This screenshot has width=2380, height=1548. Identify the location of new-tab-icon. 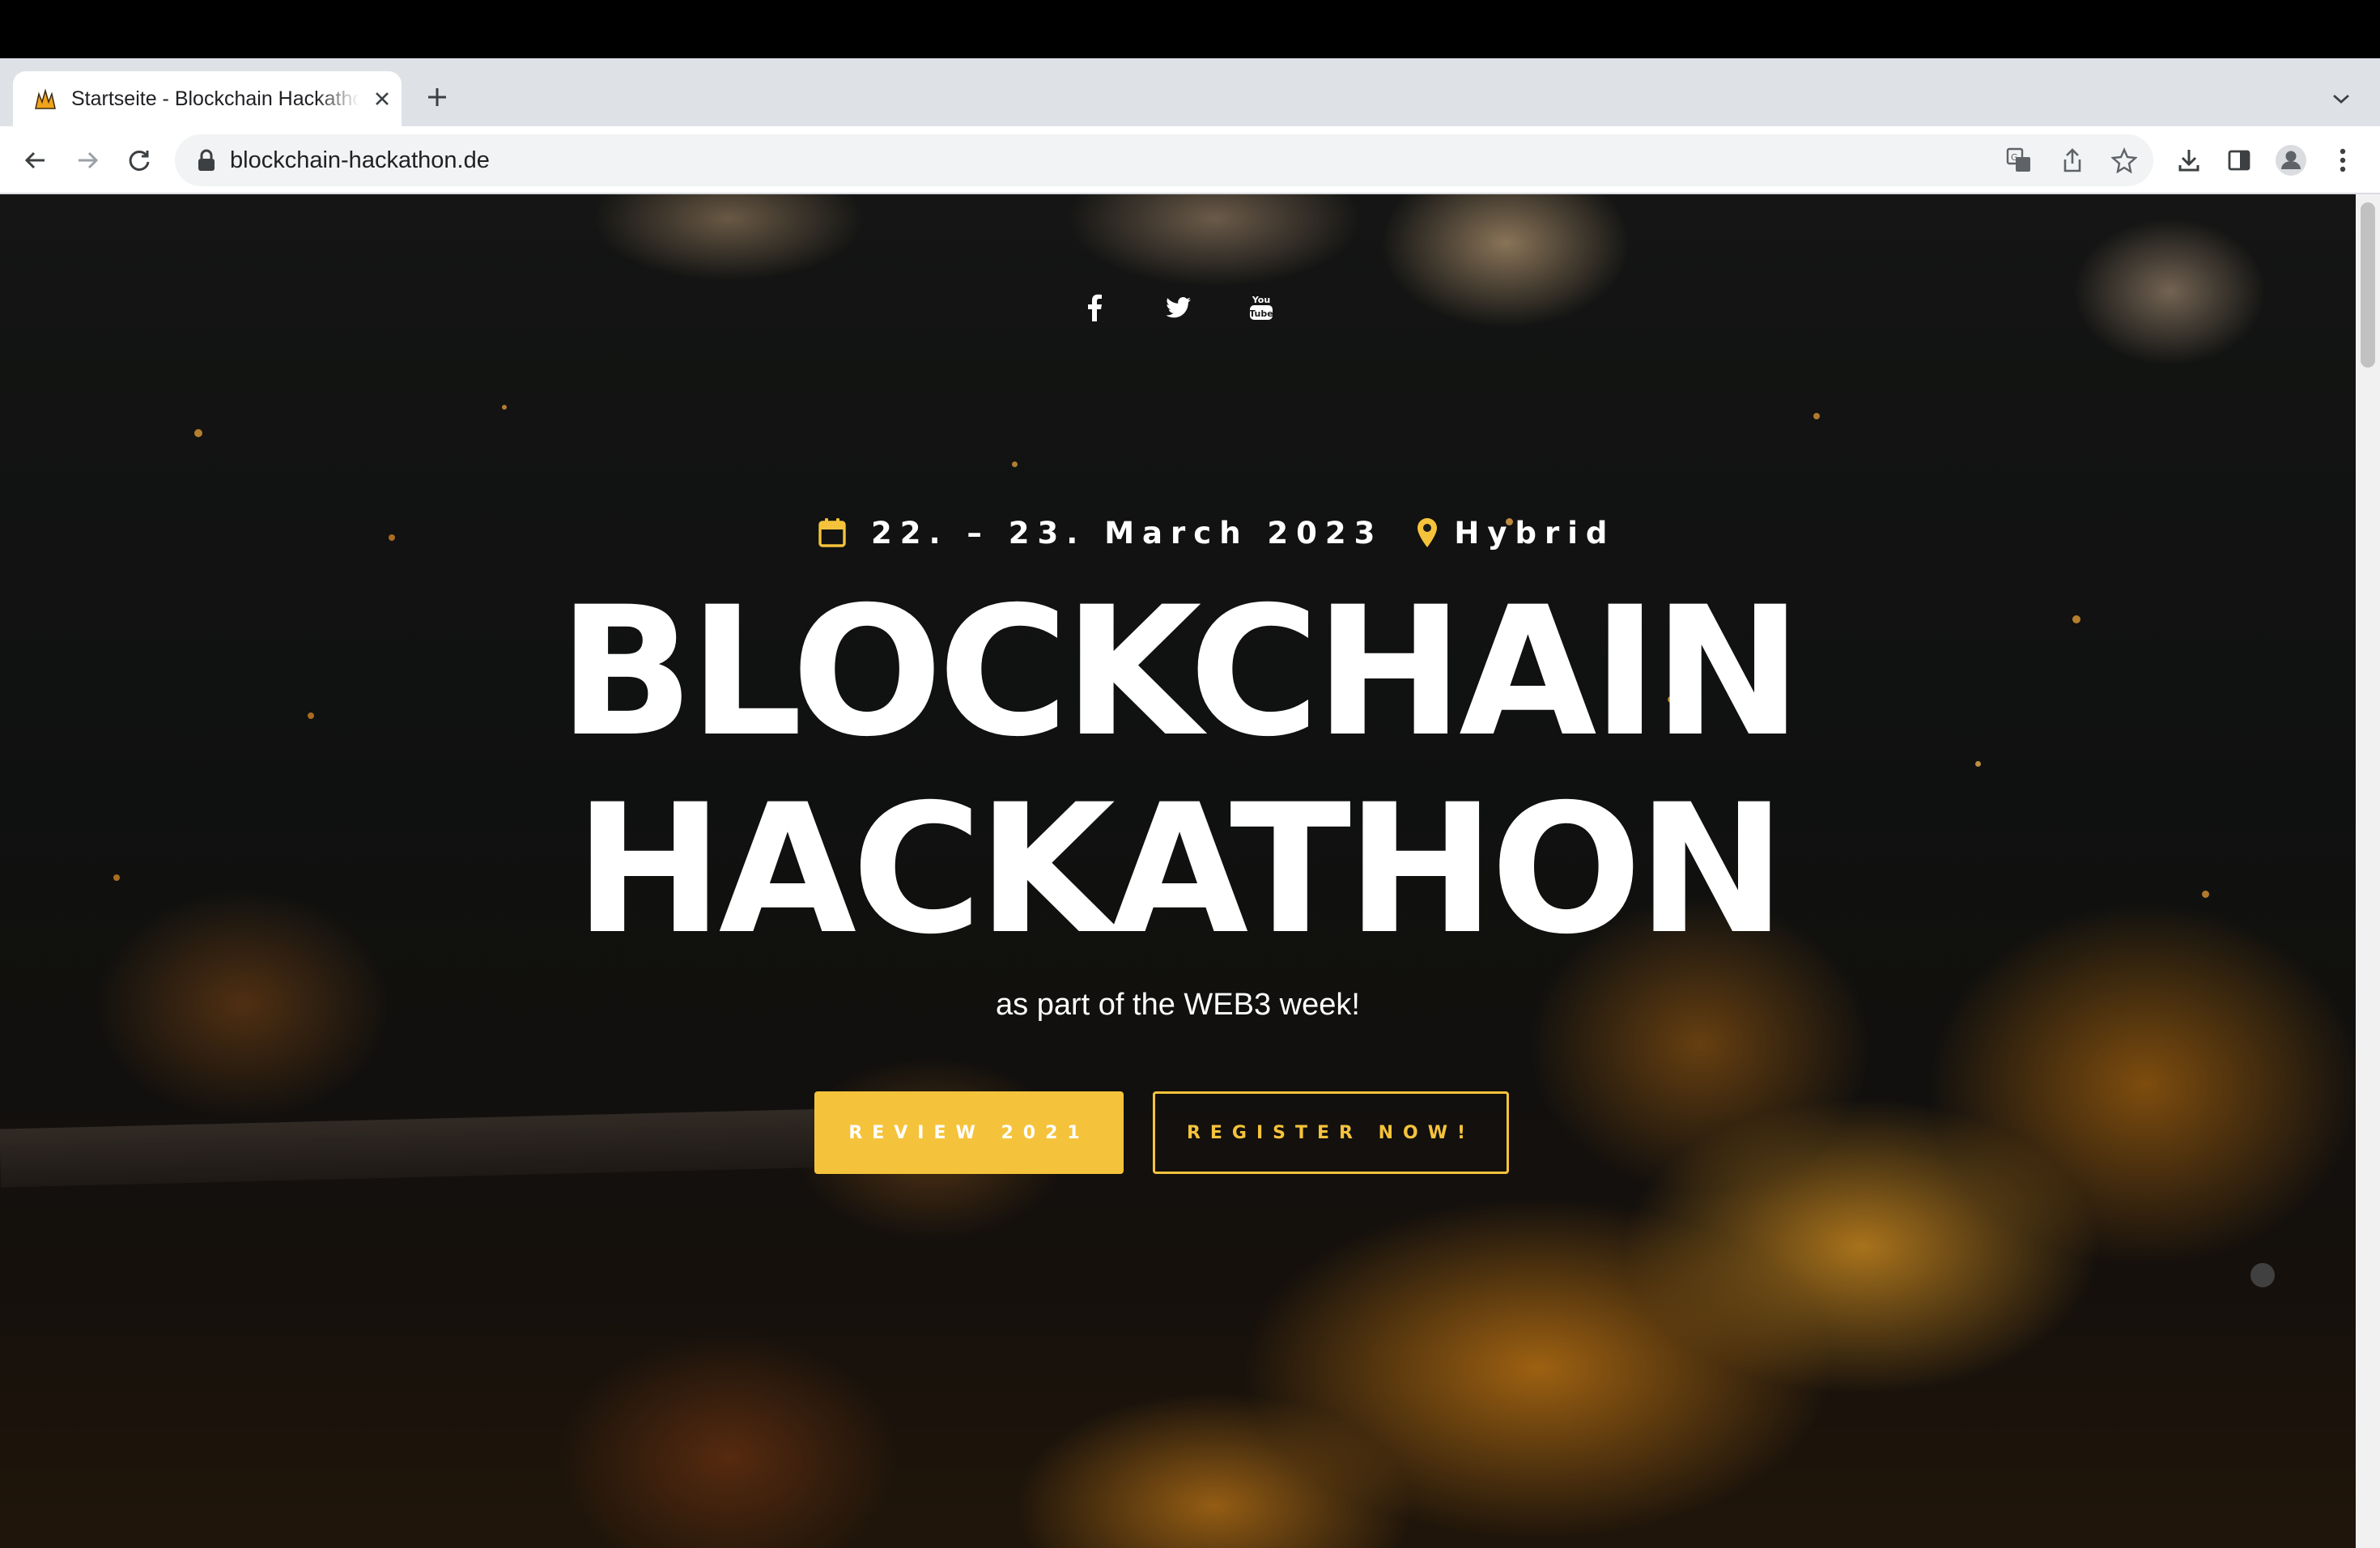
(437, 97).